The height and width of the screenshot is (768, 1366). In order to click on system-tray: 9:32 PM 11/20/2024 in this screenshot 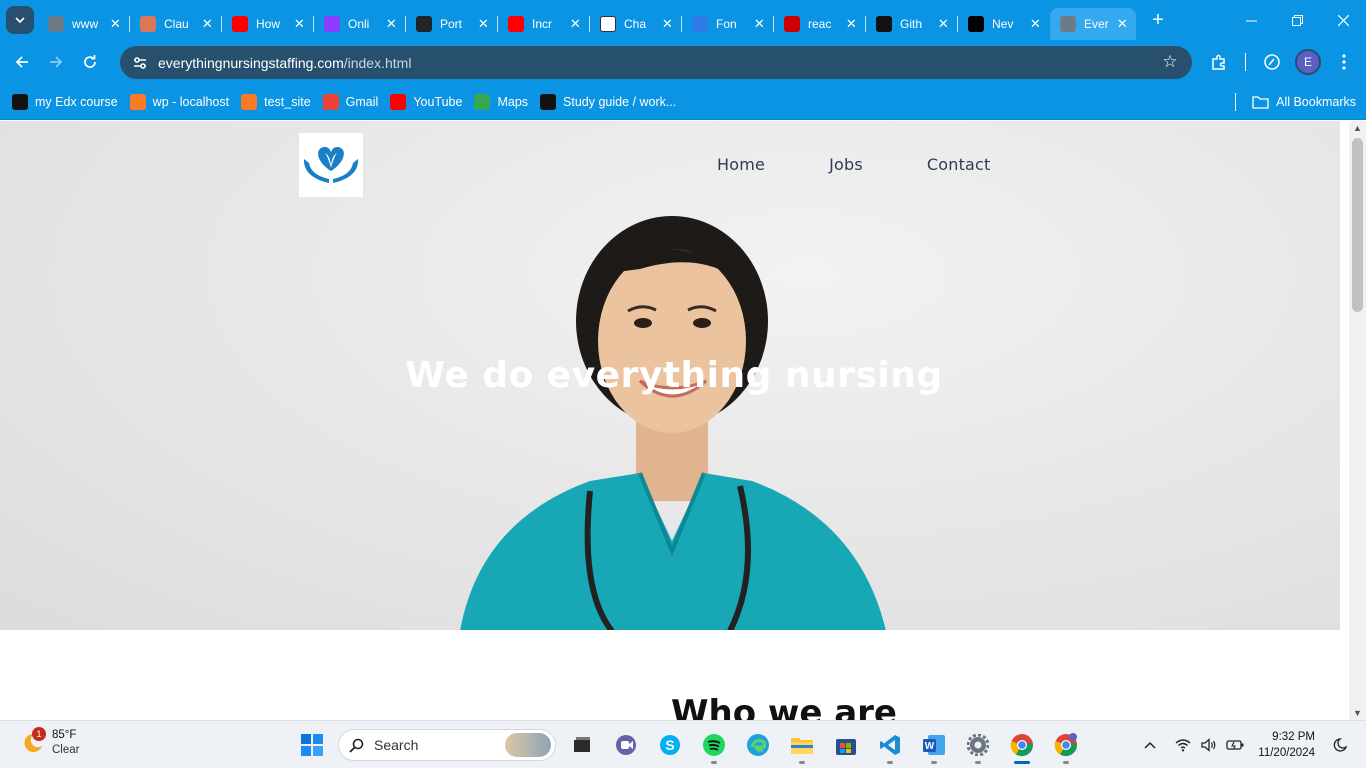, I will do `click(1251, 744)`.